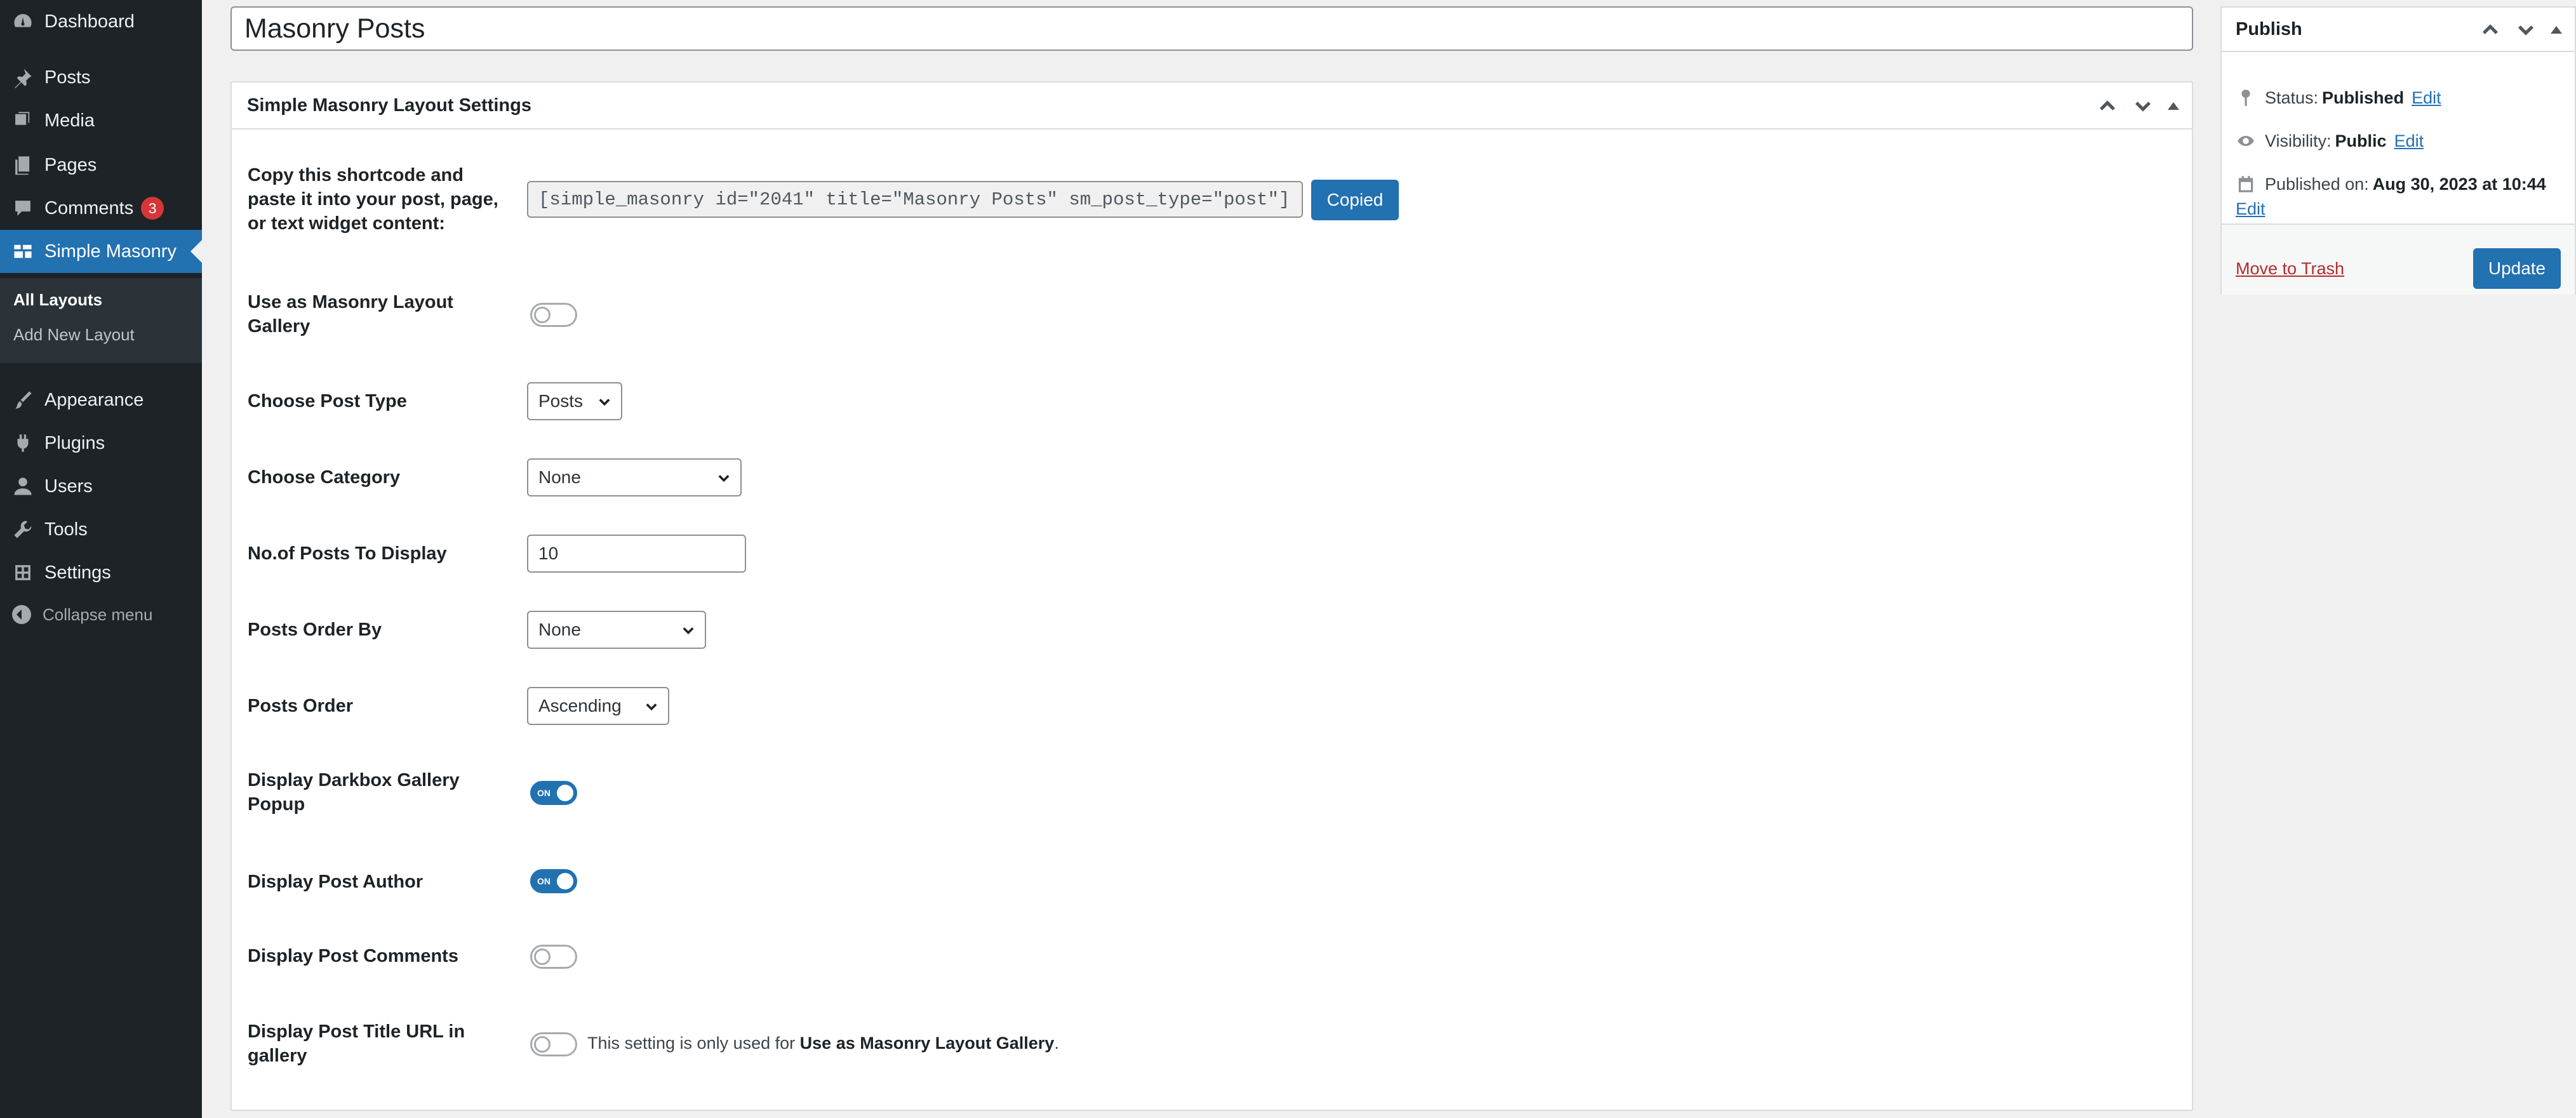 The image size is (2576, 1118). I want to click on sidebar-item-appearance: Appearance, so click(101, 400).